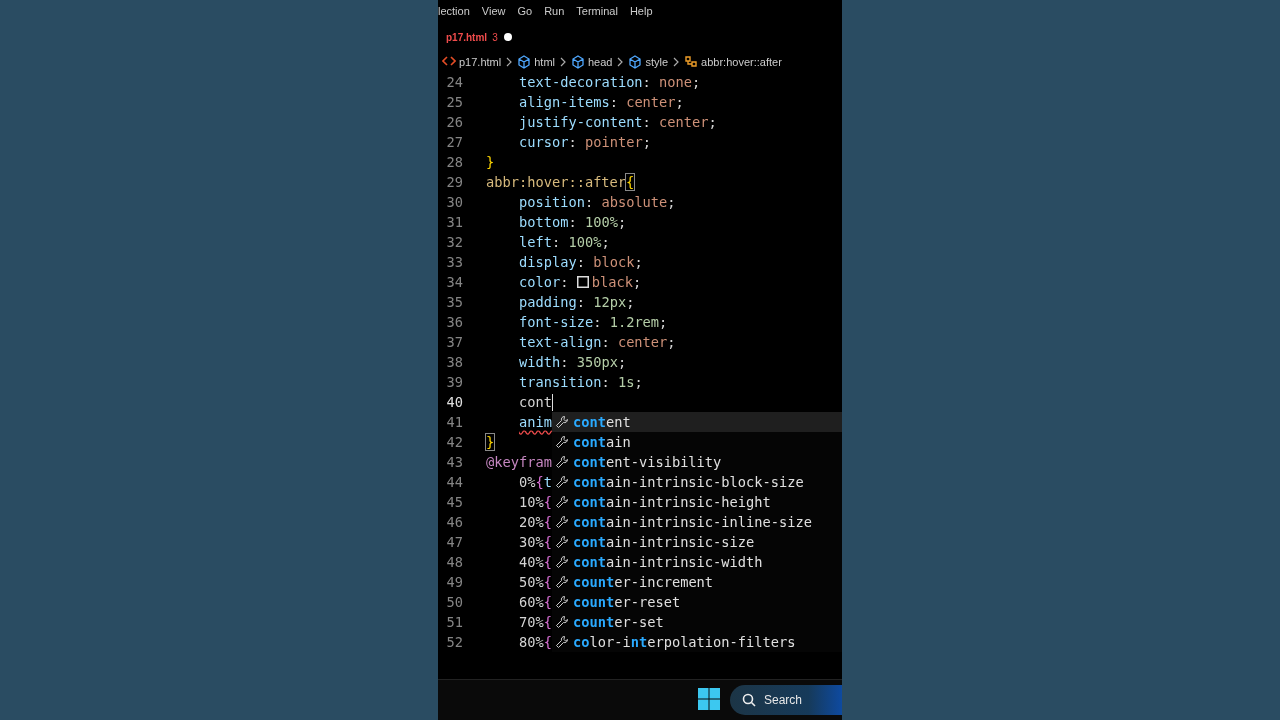 The image size is (1280, 720). Describe the element at coordinates (454, 102) in the screenshot. I see `line-number: 25` at that location.